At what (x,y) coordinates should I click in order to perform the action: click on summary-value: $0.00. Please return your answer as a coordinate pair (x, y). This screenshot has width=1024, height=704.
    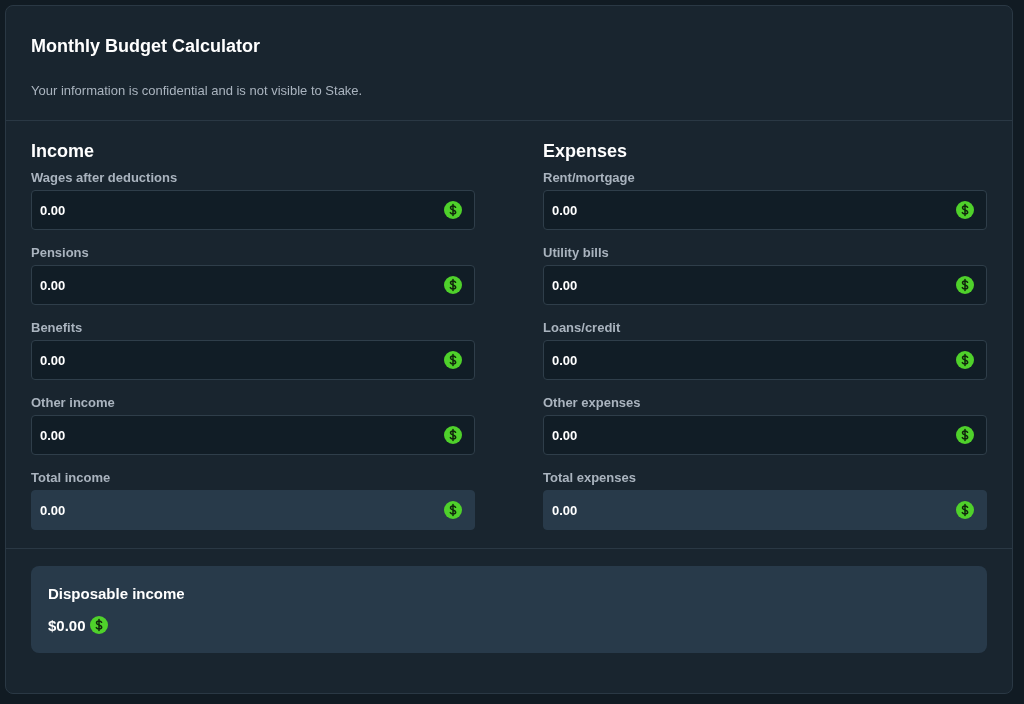
    Looking at the image, I should click on (67, 625).